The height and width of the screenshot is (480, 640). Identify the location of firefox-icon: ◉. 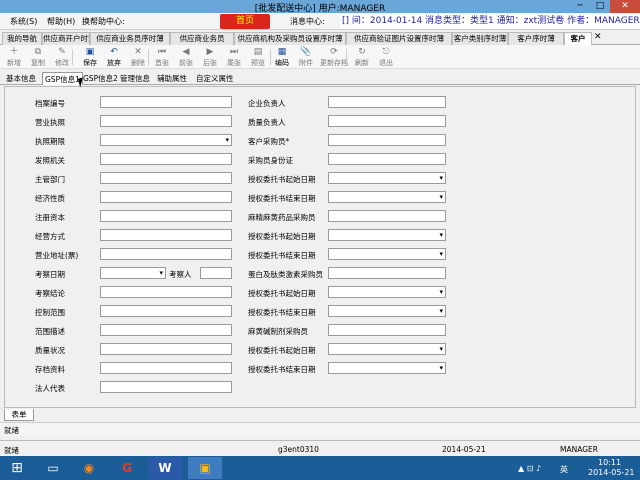
(89, 468).